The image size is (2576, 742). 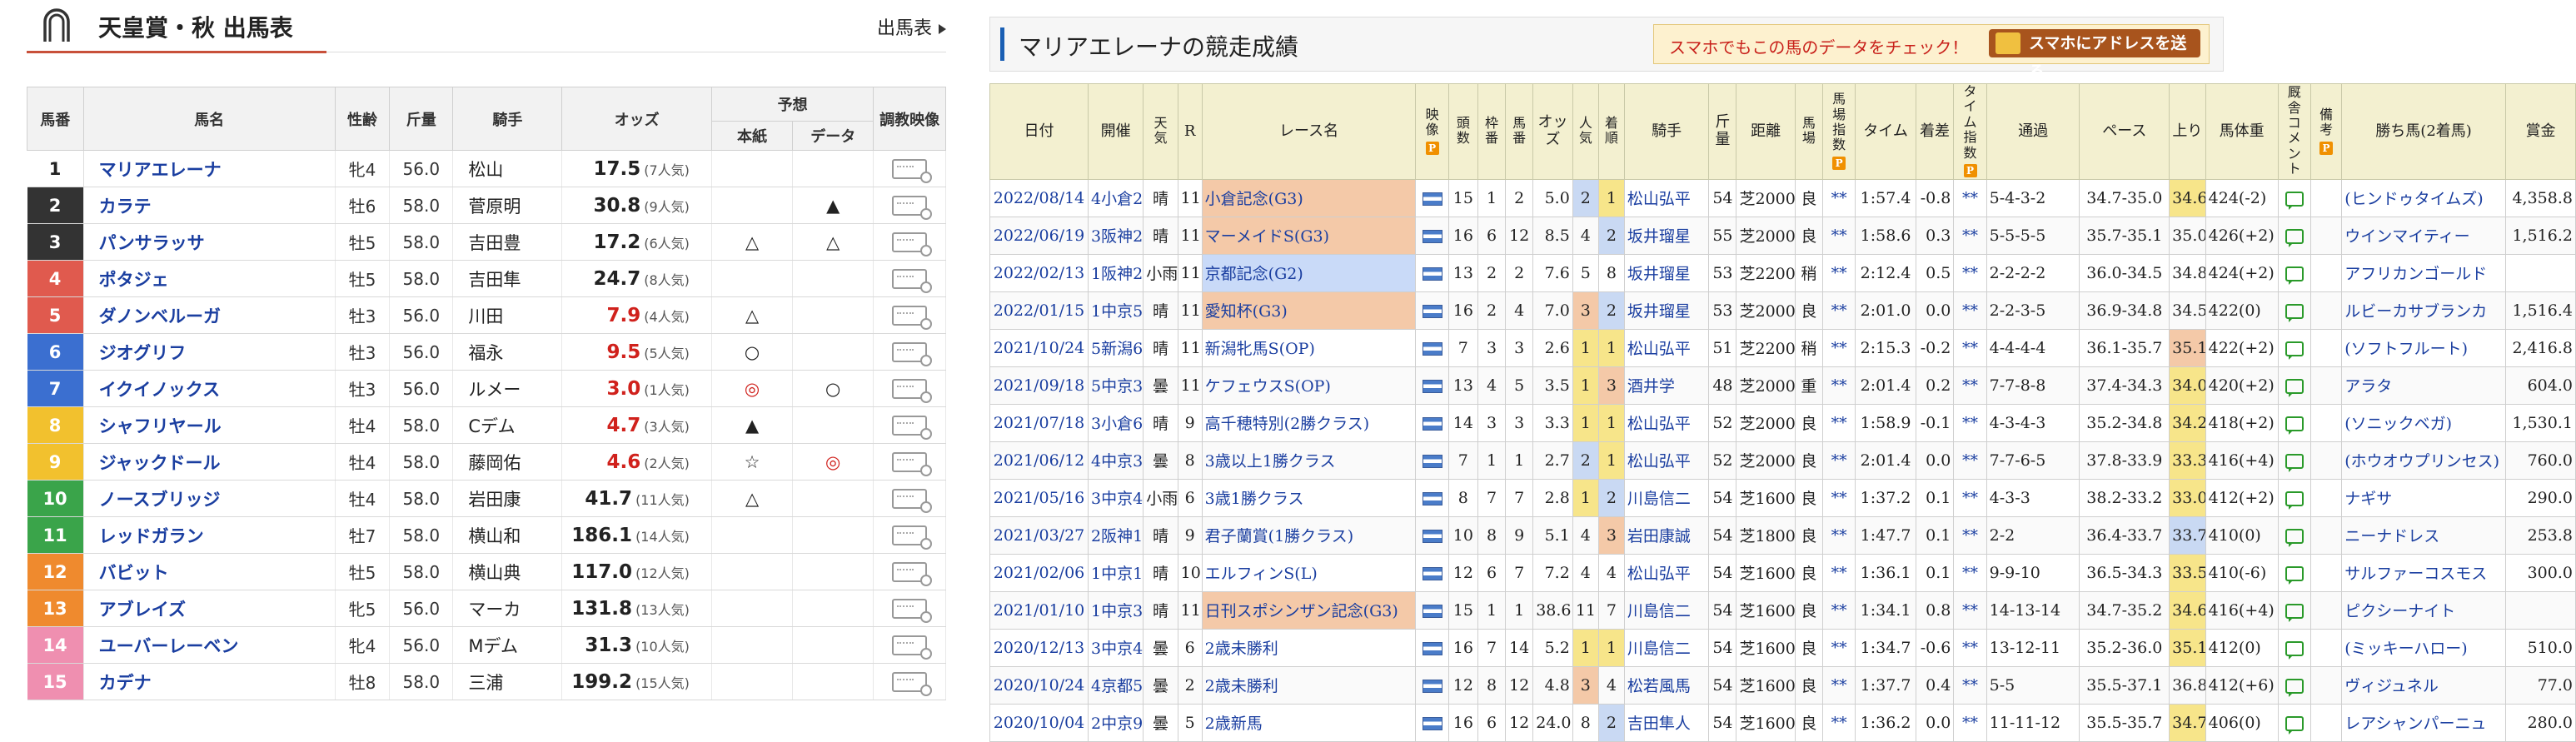 What do you see at coordinates (1666, 685) in the screenshot?
I see `jockey-link: 松若風馬` at bounding box center [1666, 685].